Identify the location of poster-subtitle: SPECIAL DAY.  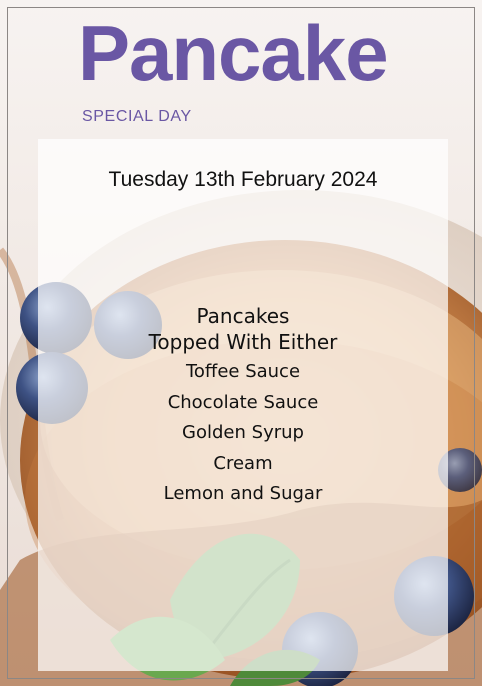
(137, 116).